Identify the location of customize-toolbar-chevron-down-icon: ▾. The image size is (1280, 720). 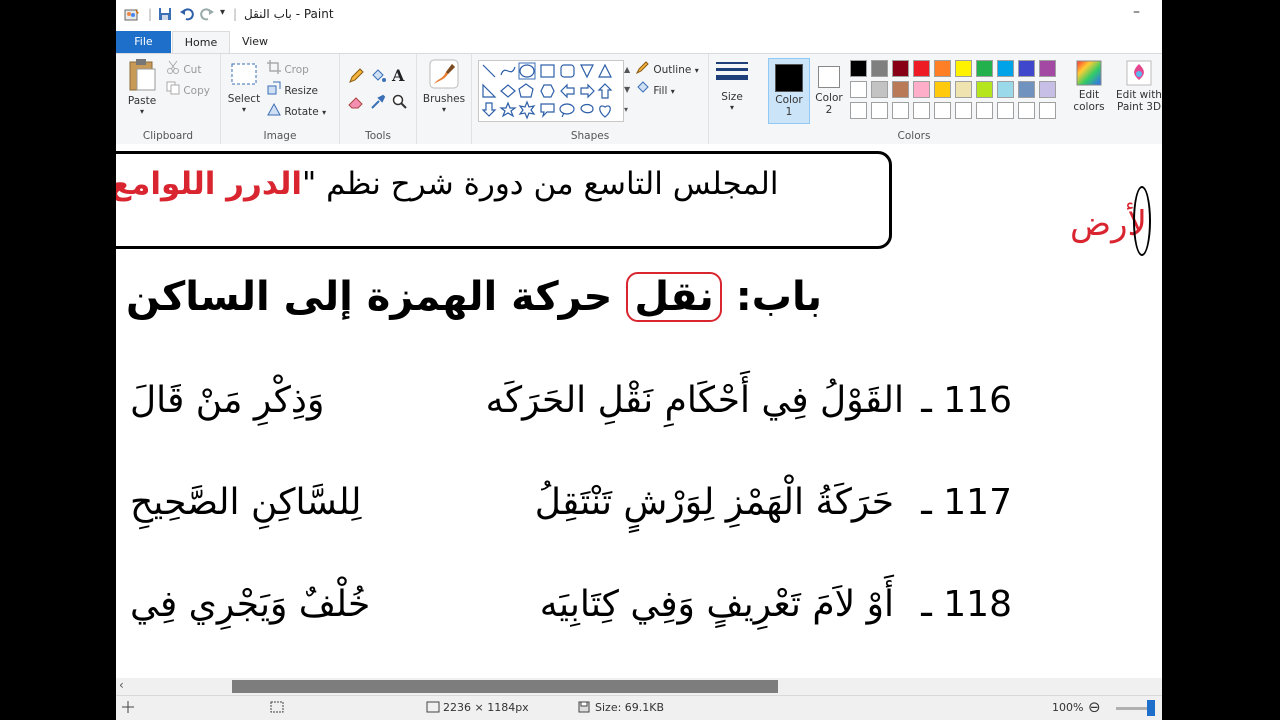
(222, 15).